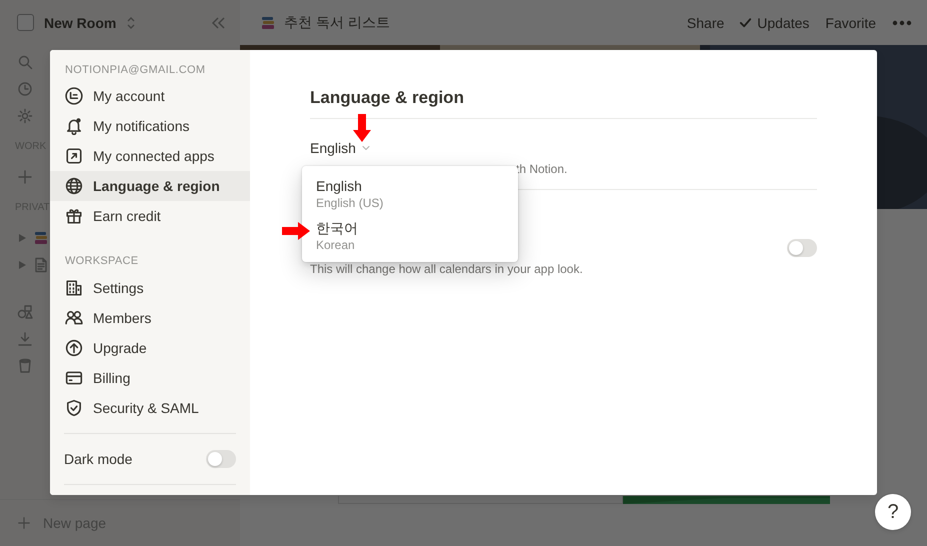 The image size is (927, 546). I want to click on download-icon, so click(25, 338).